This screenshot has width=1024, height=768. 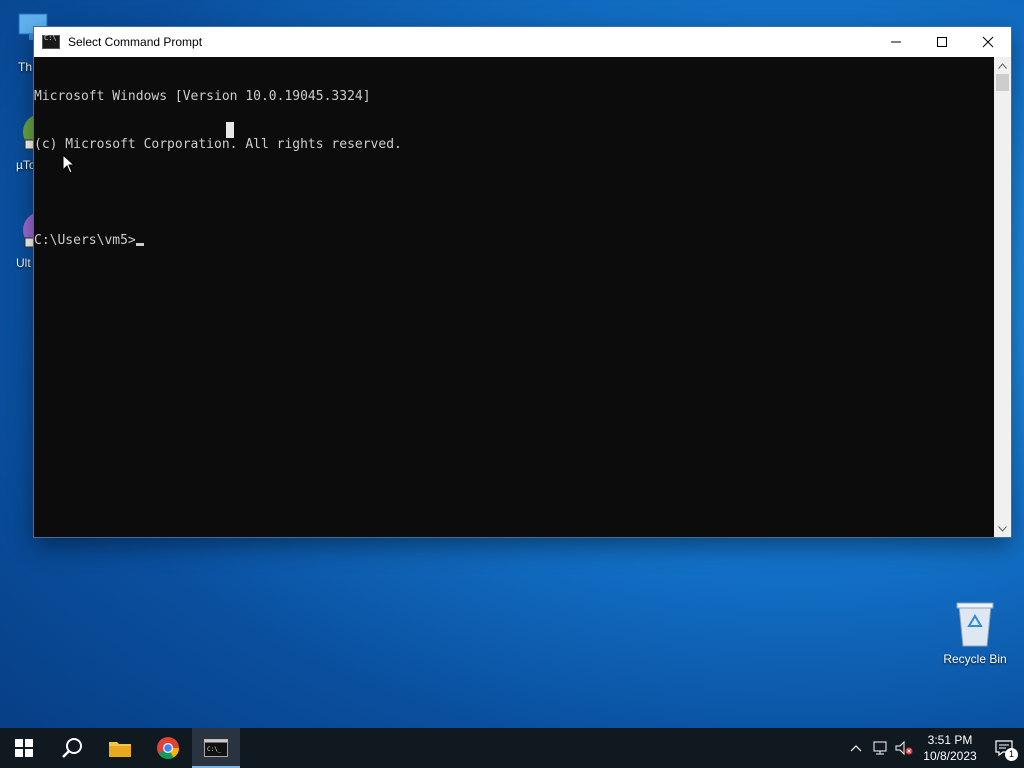 I want to click on window-titlebar: Select Command Prompt, so click(x=522, y=42).